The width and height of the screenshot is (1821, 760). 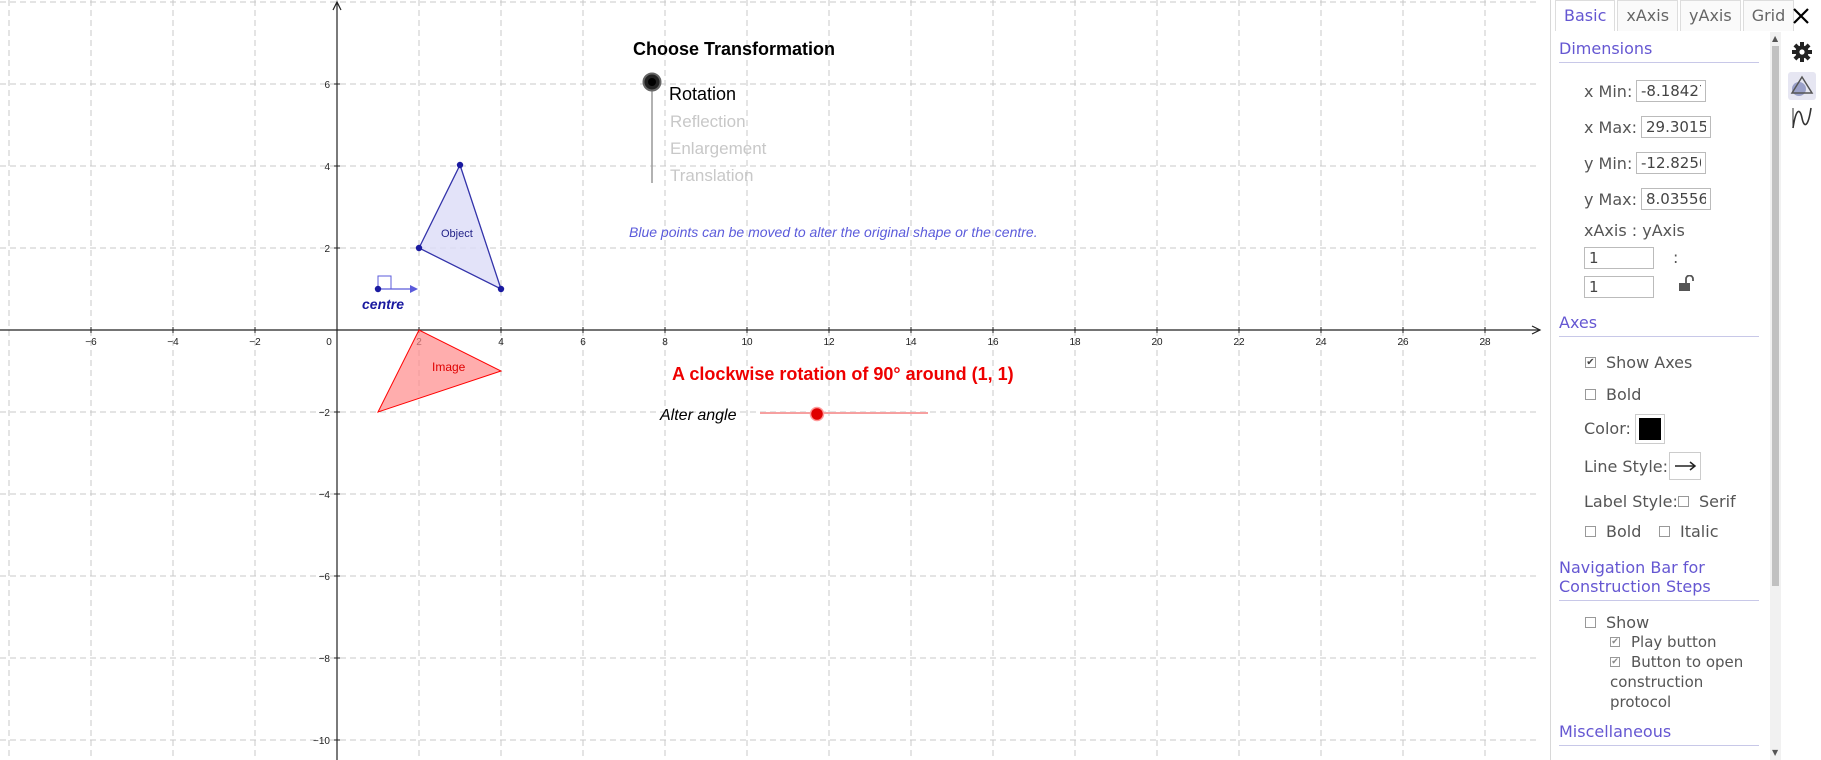 I want to click on x-tick-label: 28, so click(x=1485, y=342).